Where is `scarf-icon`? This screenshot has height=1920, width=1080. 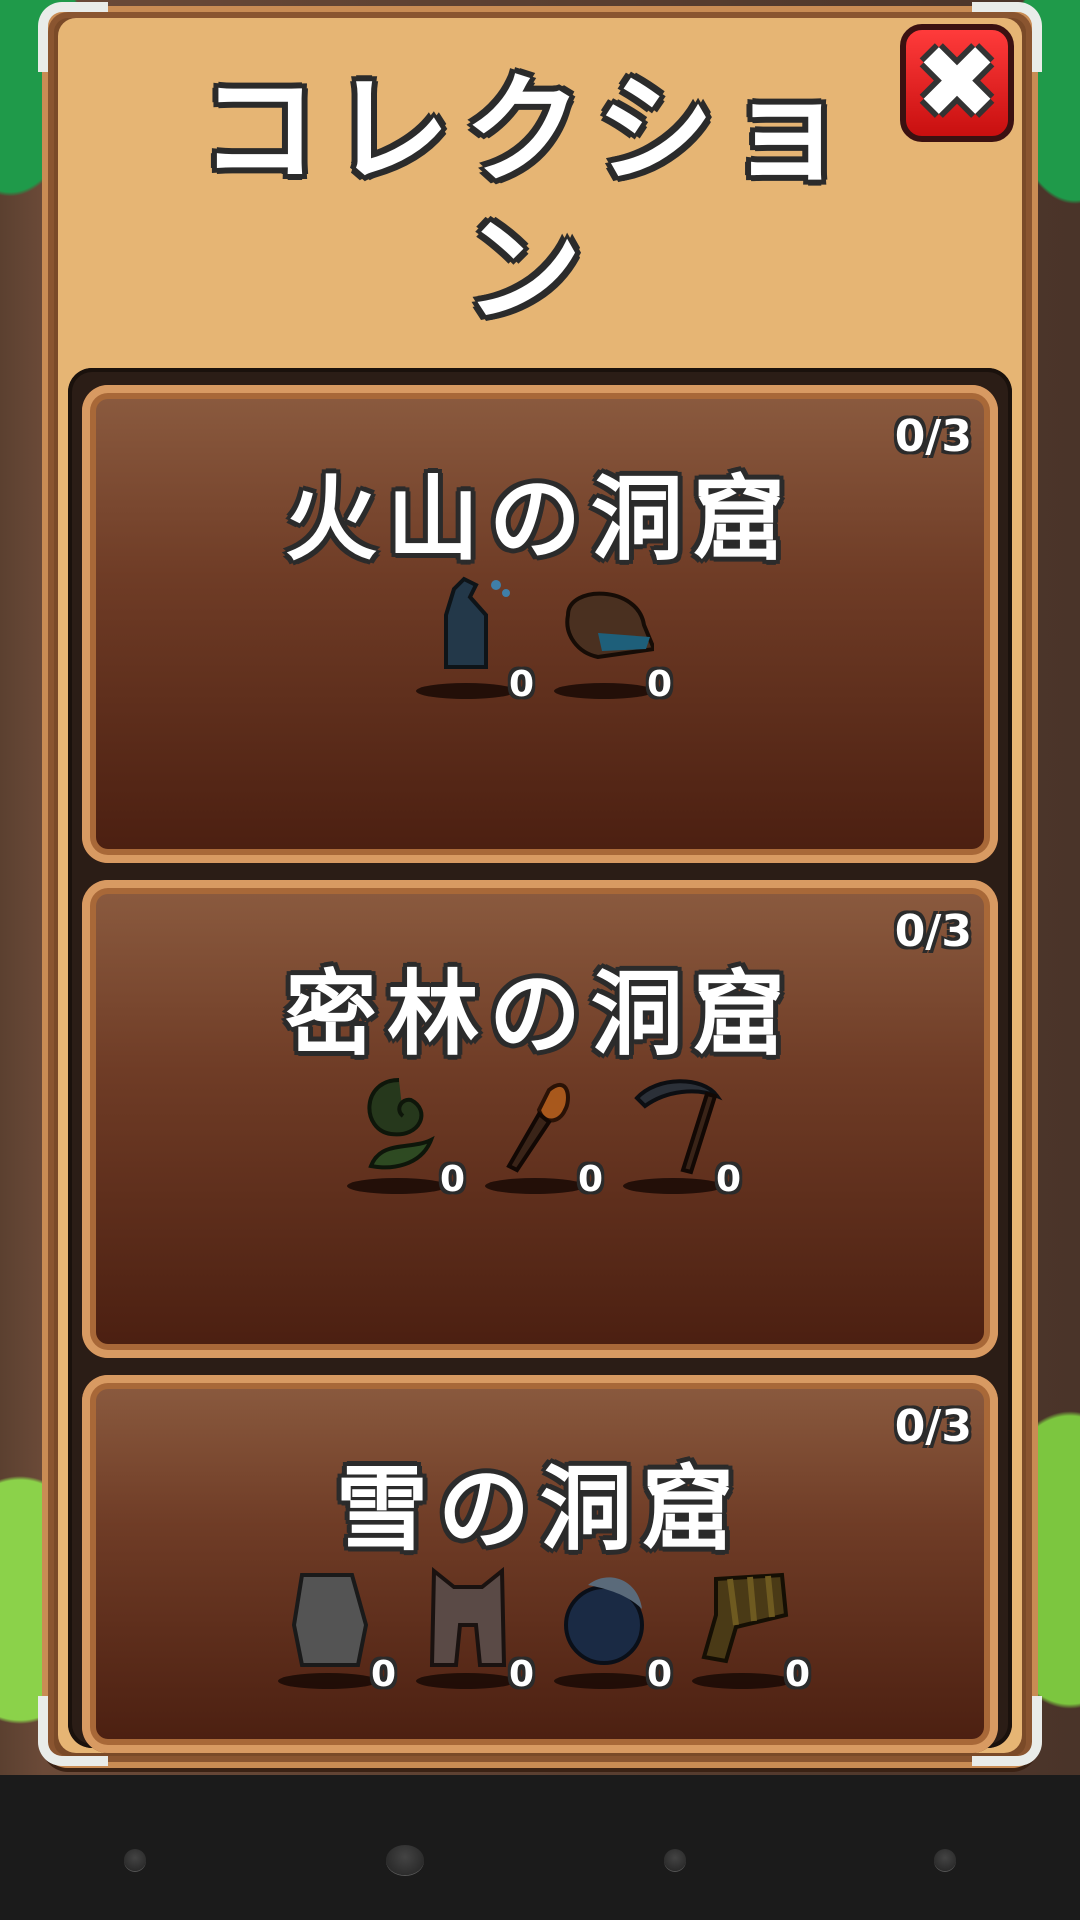
scarf-icon is located at coordinates (745, 1618).